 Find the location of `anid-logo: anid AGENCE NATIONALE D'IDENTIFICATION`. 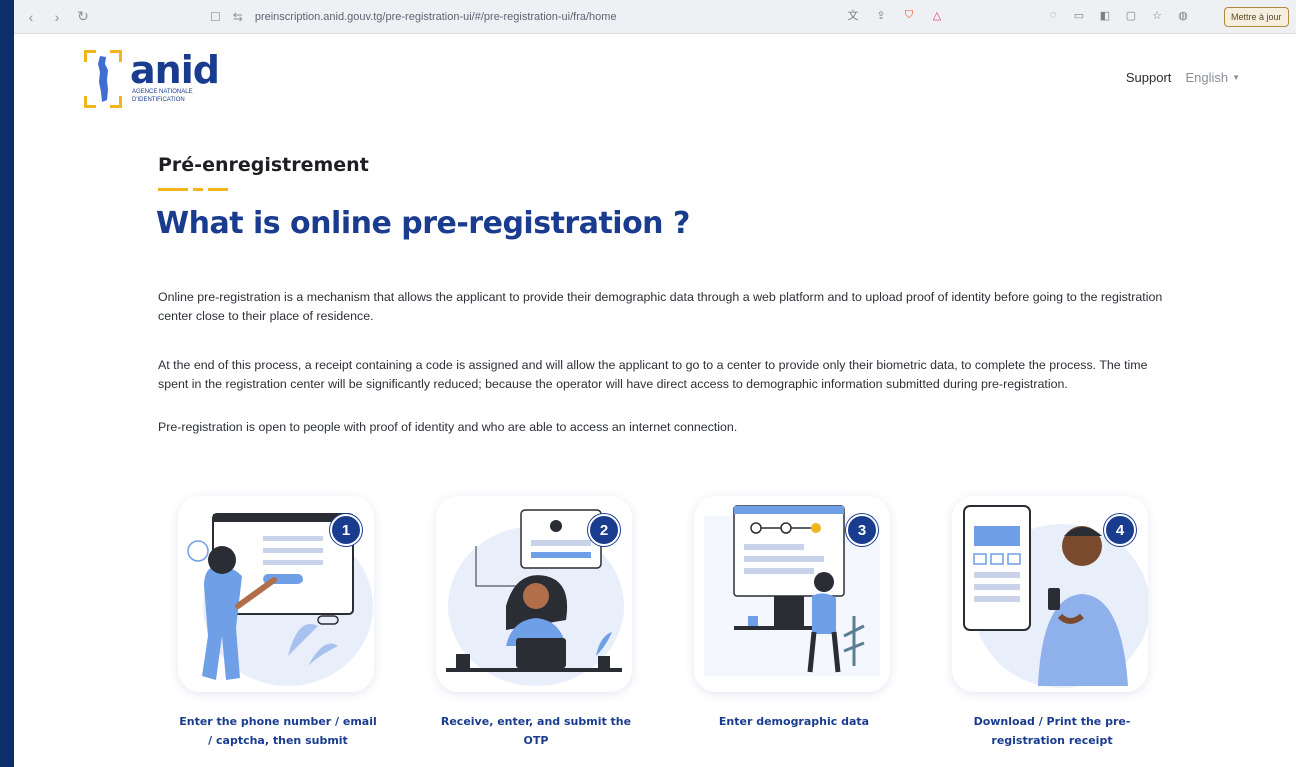

anid-logo: anid AGENCE NATIONALE D'IDENTIFICATION is located at coordinates (159, 78).